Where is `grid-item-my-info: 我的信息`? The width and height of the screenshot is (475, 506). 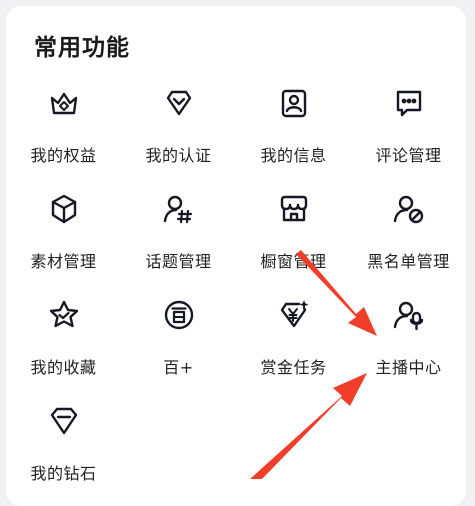 grid-item-my-info: 我的信息 is located at coordinates (293, 132).